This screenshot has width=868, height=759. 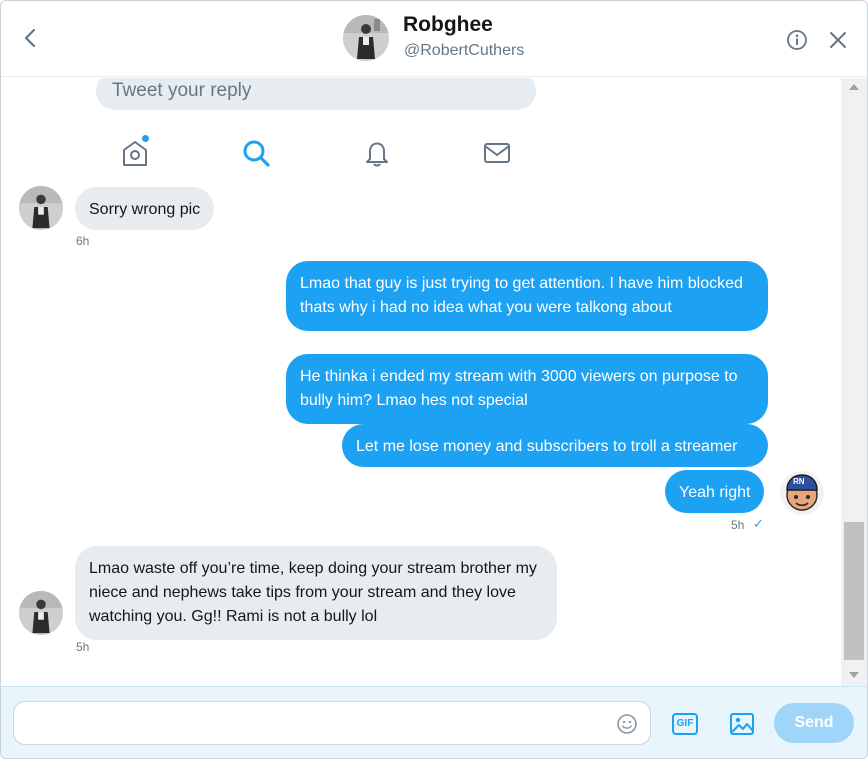 What do you see at coordinates (854, 87) in the screenshot?
I see `scroll-up-arrow-icon` at bounding box center [854, 87].